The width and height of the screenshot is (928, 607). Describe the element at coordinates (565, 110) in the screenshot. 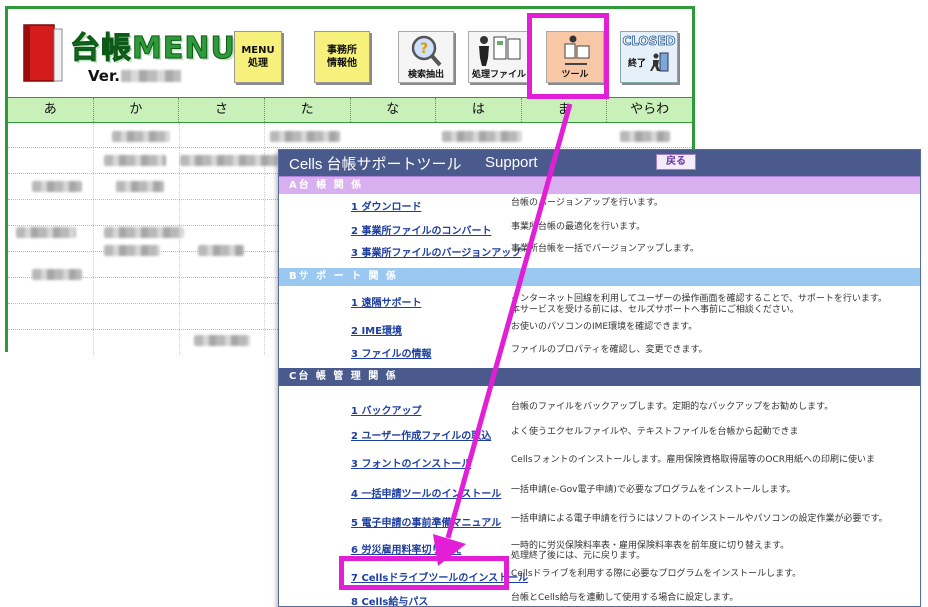

I see `tab-ma: ま` at that location.